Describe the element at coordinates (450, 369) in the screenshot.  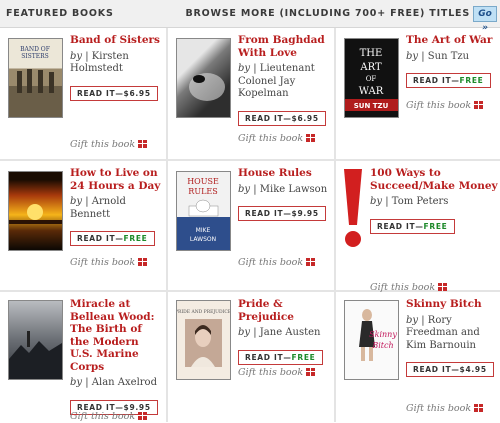
I see `read-it-button: READ IT—$4.95` at that location.